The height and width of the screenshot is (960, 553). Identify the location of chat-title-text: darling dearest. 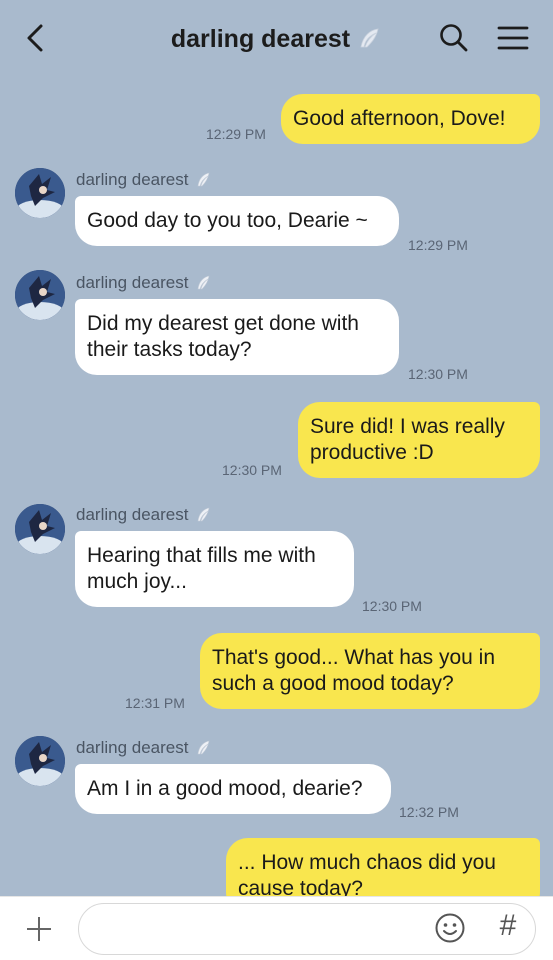
(260, 38).